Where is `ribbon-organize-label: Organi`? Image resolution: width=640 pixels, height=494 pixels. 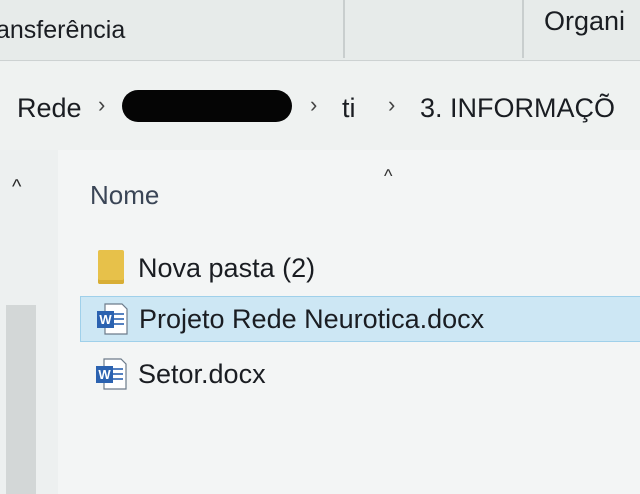 ribbon-organize-label: Organi is located at coordinates (584, 21).